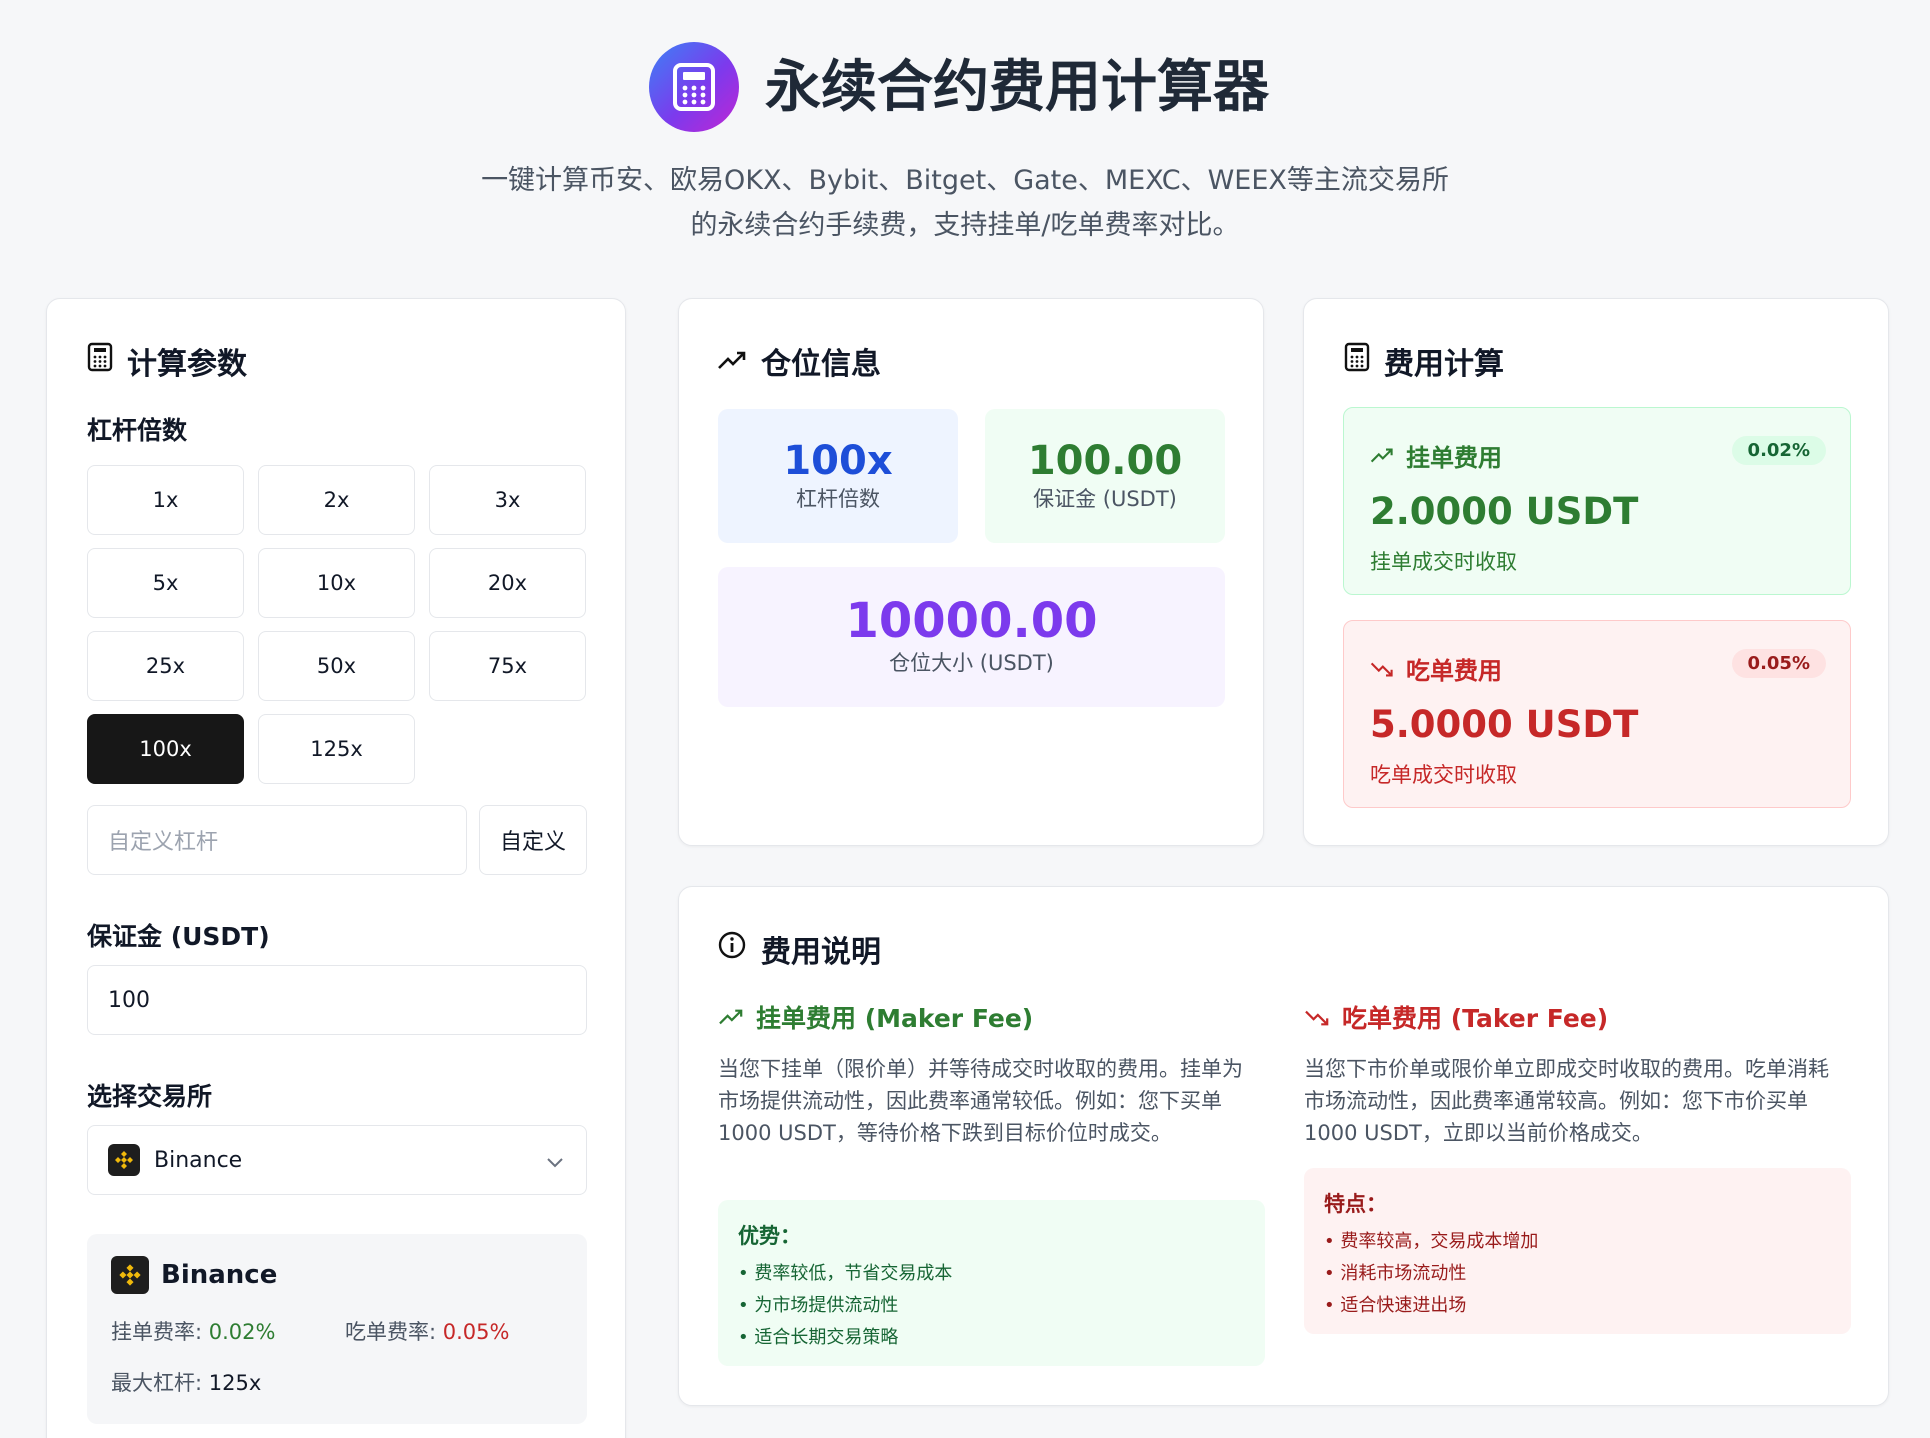 This screenshot has height=1438, width=1930. What do you see at coordinates (1577, 1251) in the screenshot?
I see `taker-features-box: 特点： • 费率较高，交易成本增加 • 消耗市场流动性 • 适合快速进出场` at bounding box center [1577, 1251].